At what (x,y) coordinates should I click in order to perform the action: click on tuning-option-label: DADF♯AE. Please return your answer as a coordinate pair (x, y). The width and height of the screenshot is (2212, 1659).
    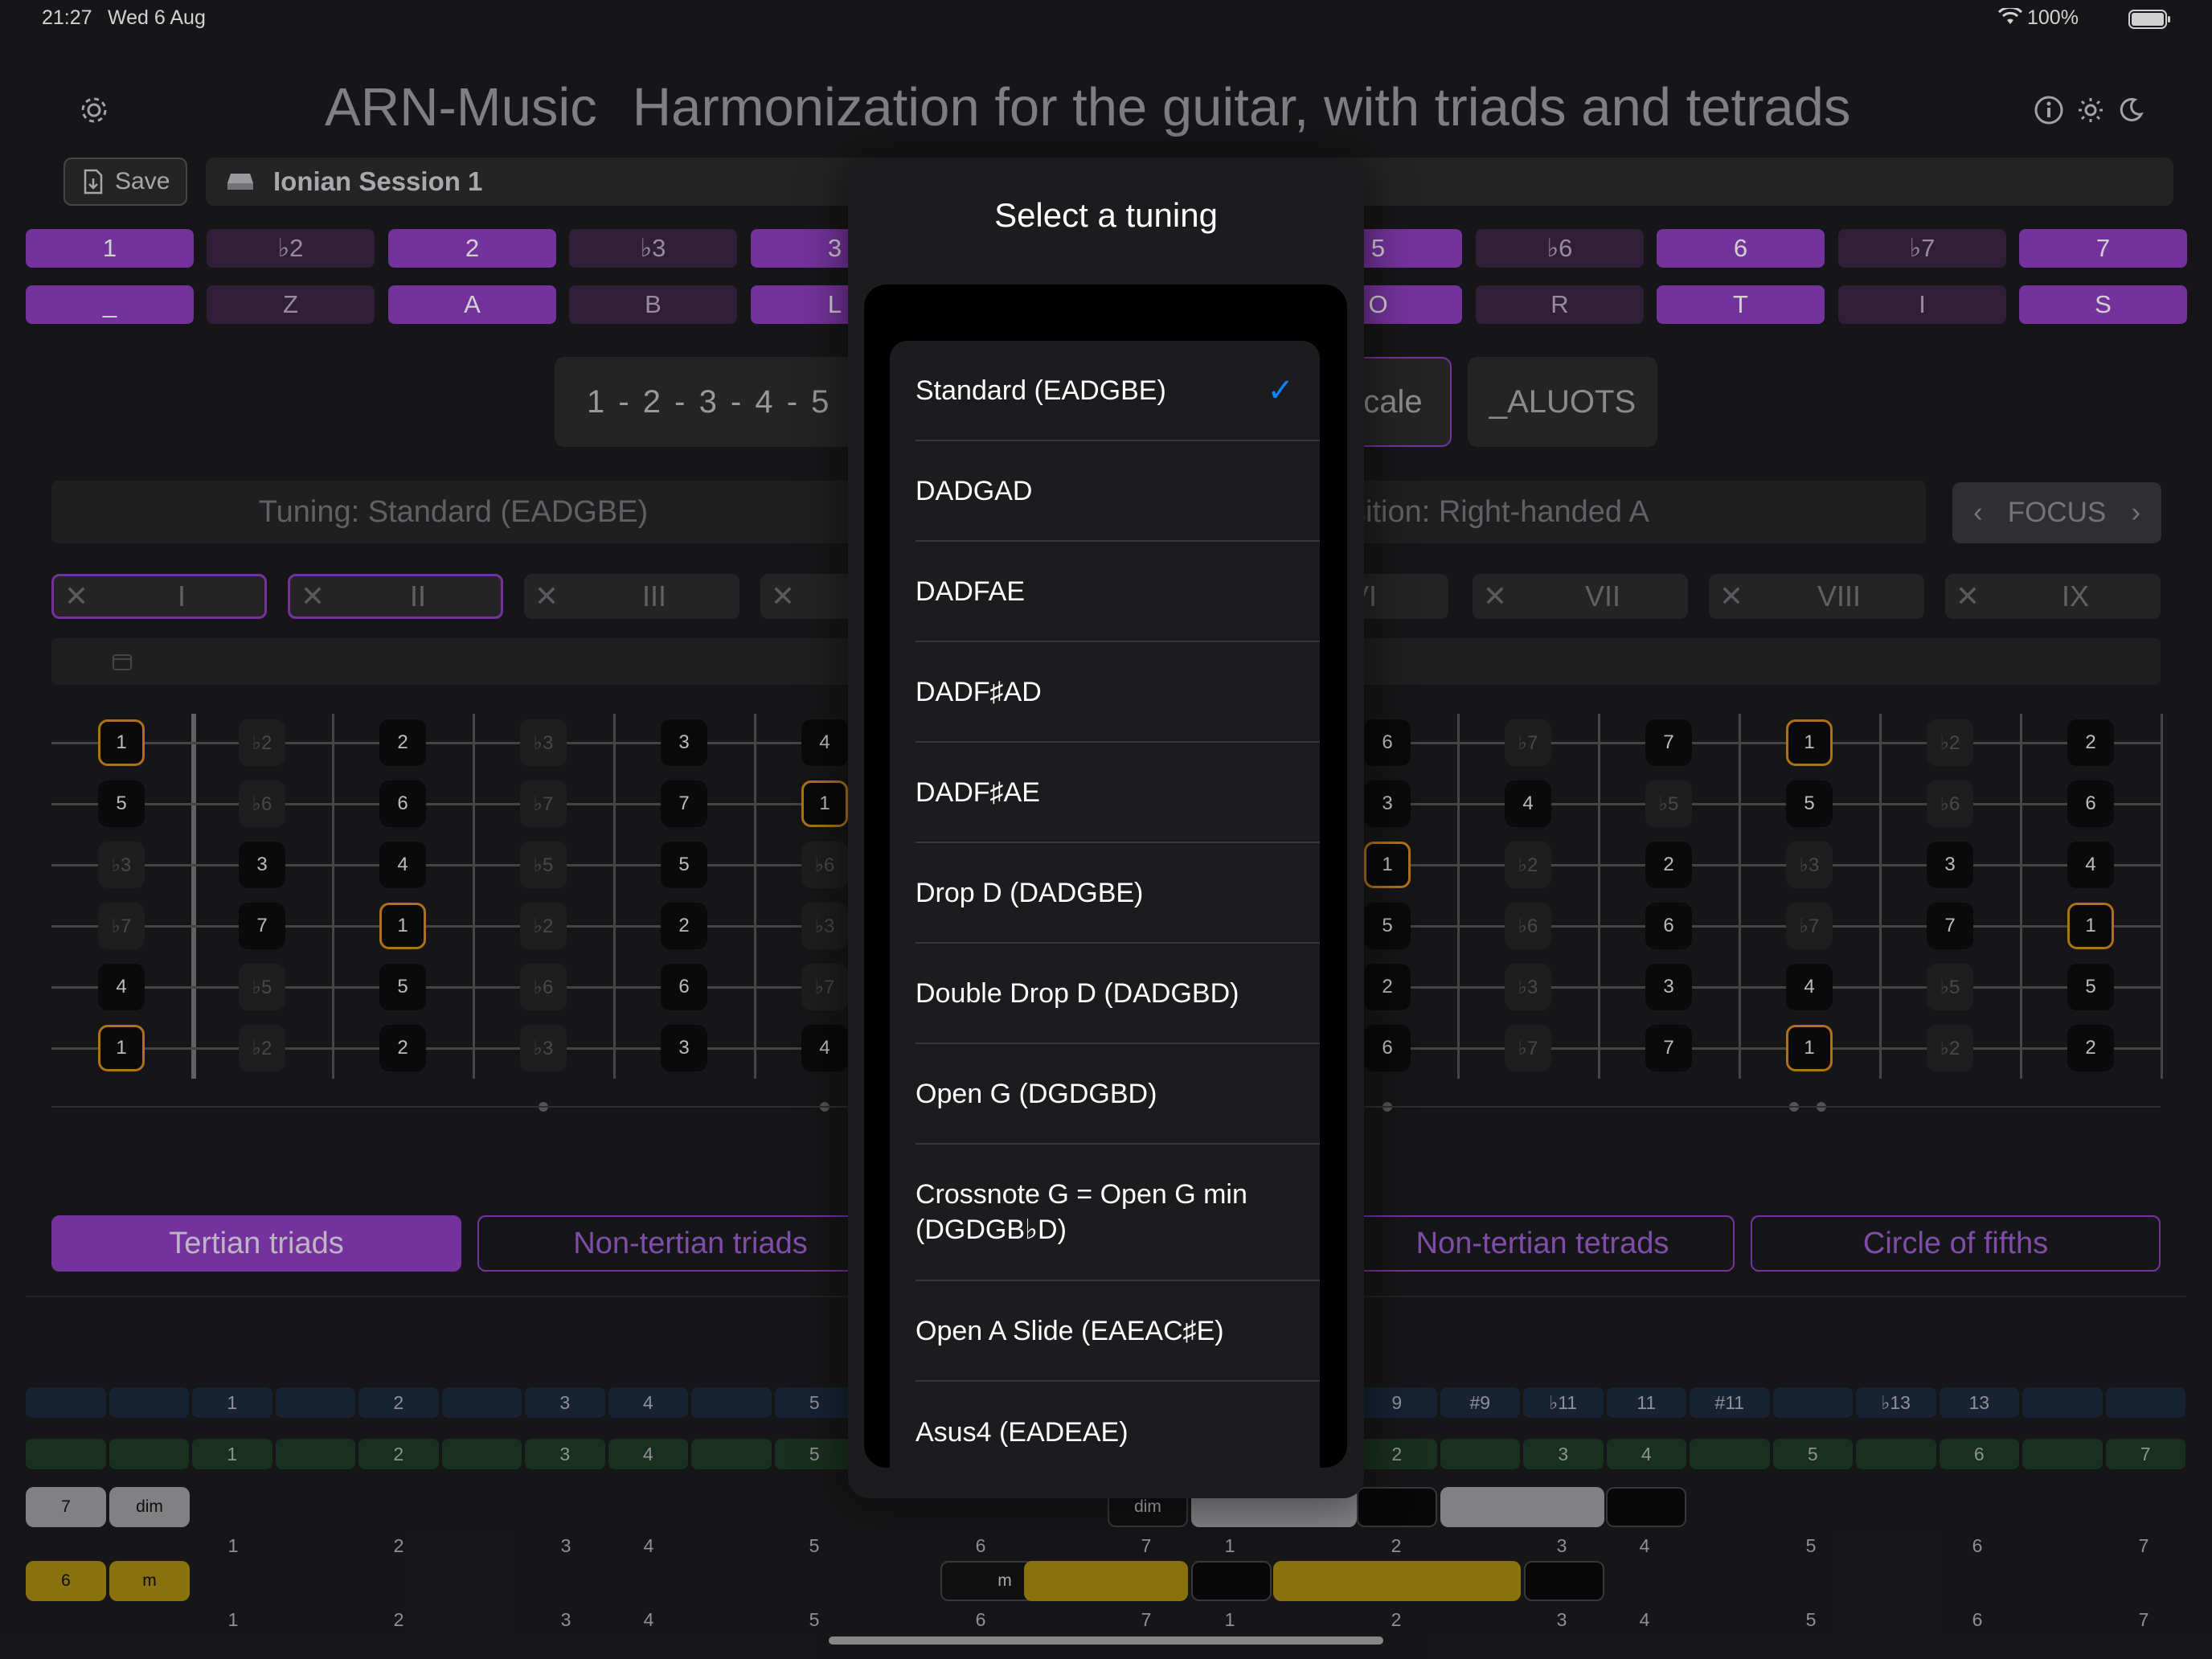
    Looking at the image, I should click on (978, 792).